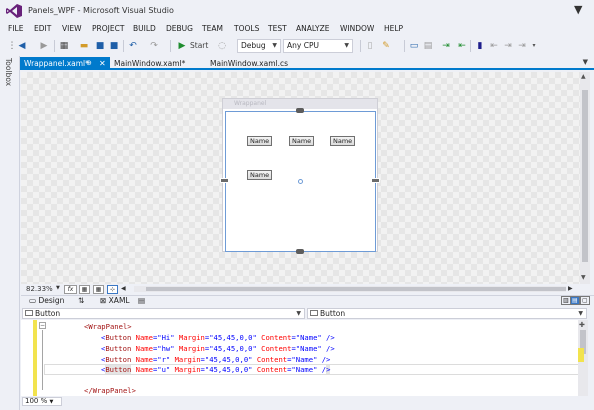  Describe the element at coordinates (582, 325) in the screenshot. I see `split-editor-icon: ✚` at that location.